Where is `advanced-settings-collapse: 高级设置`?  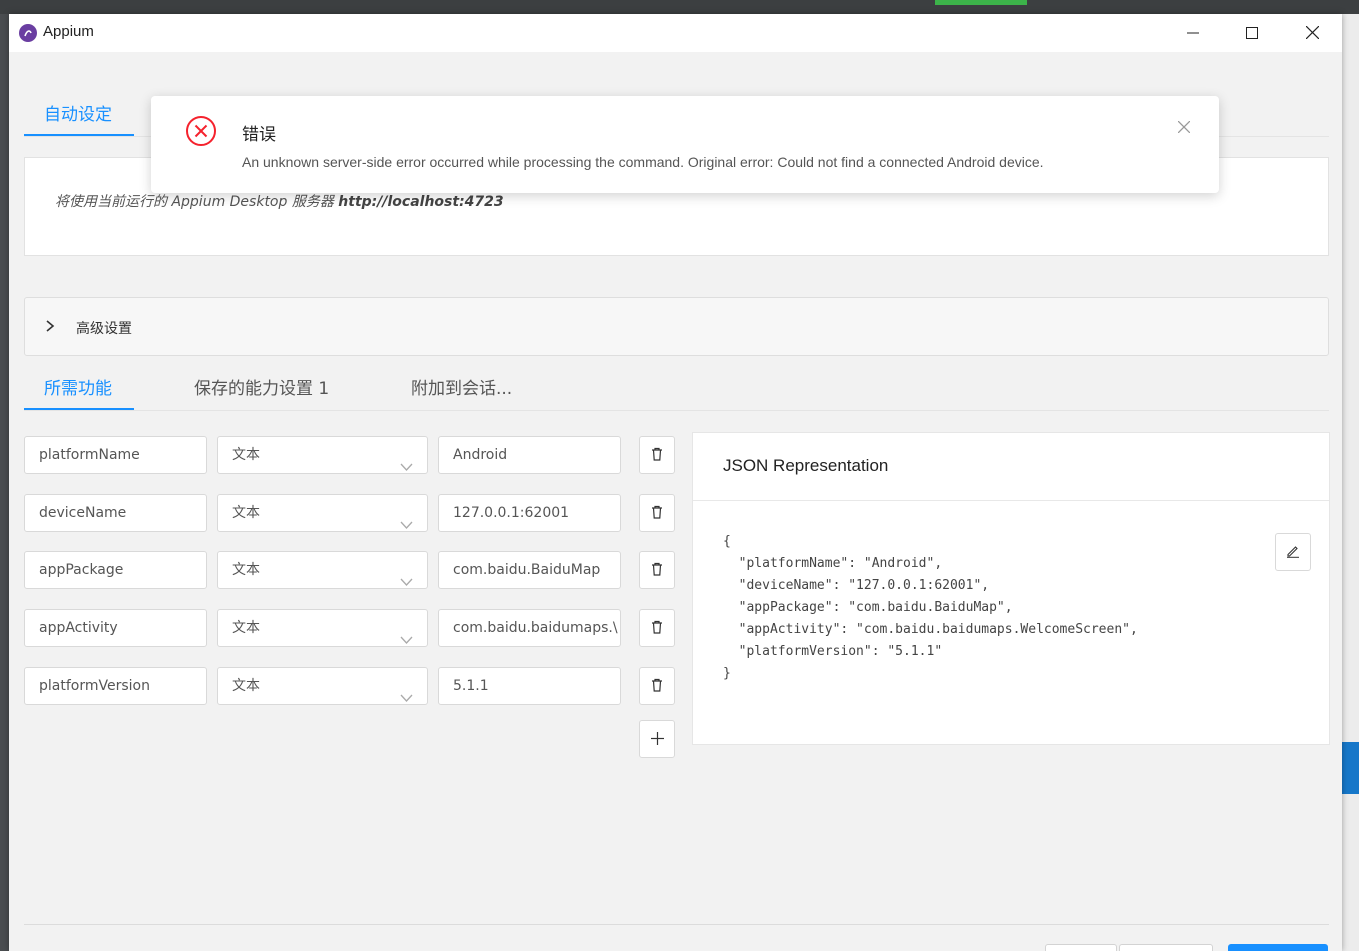
advanced-settings-collapse: 高级设置 is located at coordinates (676, 326).